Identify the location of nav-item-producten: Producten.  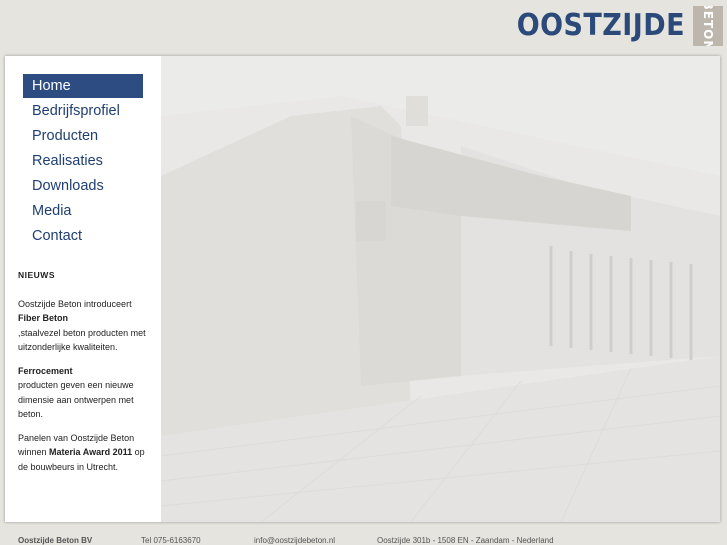
(83, 136).